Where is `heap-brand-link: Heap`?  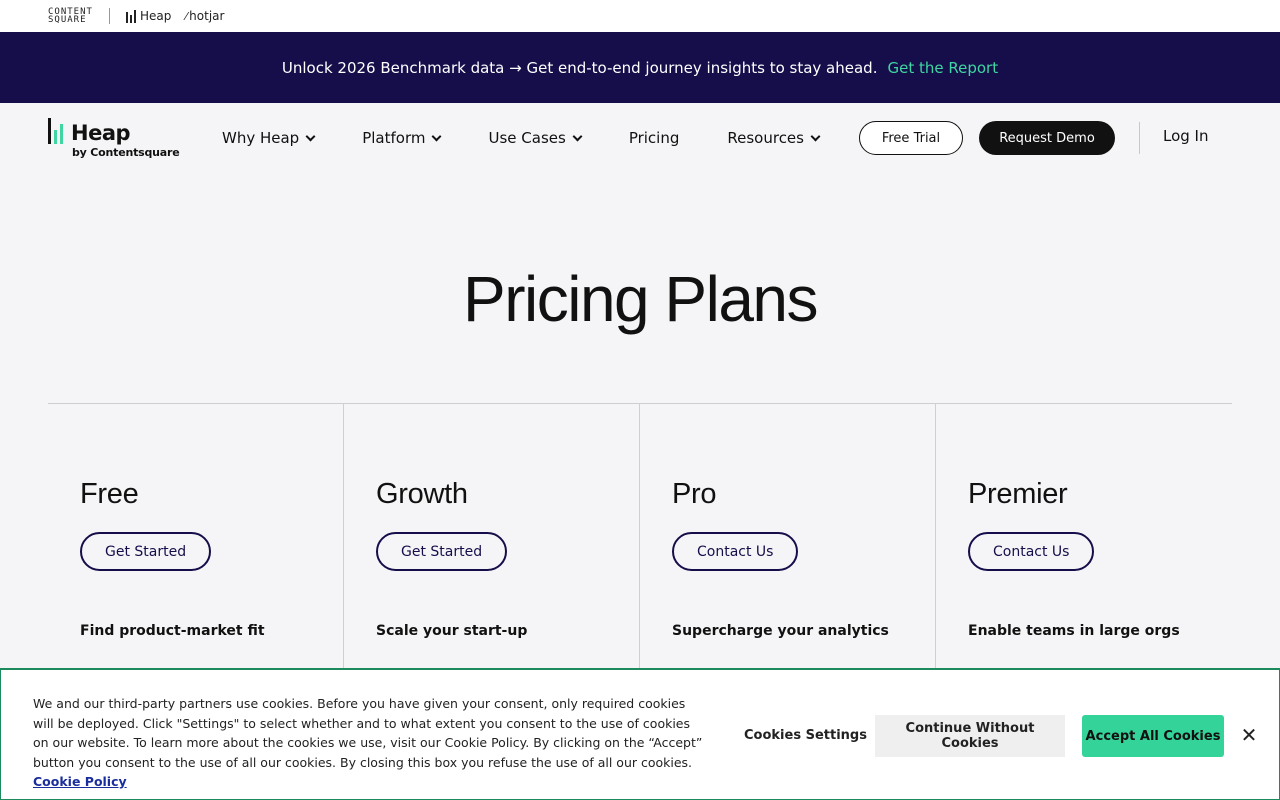
heap-brand-link: Heap is located at coordinates (148, 16).